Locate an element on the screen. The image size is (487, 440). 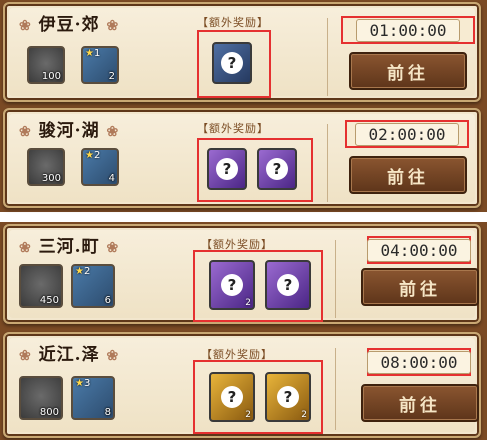
countdown-timer: 08:00:00 is located at coordinates (419, 362).